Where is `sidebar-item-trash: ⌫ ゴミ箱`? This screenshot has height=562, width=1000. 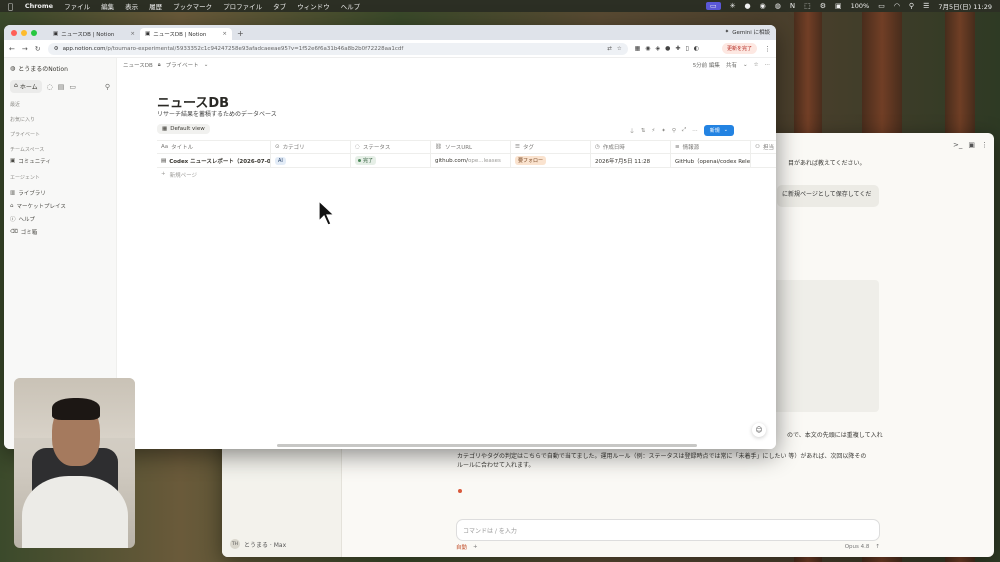
sidebar-item-trash: ⌫ ゴミ箱 is located at coordinates (60, 232).